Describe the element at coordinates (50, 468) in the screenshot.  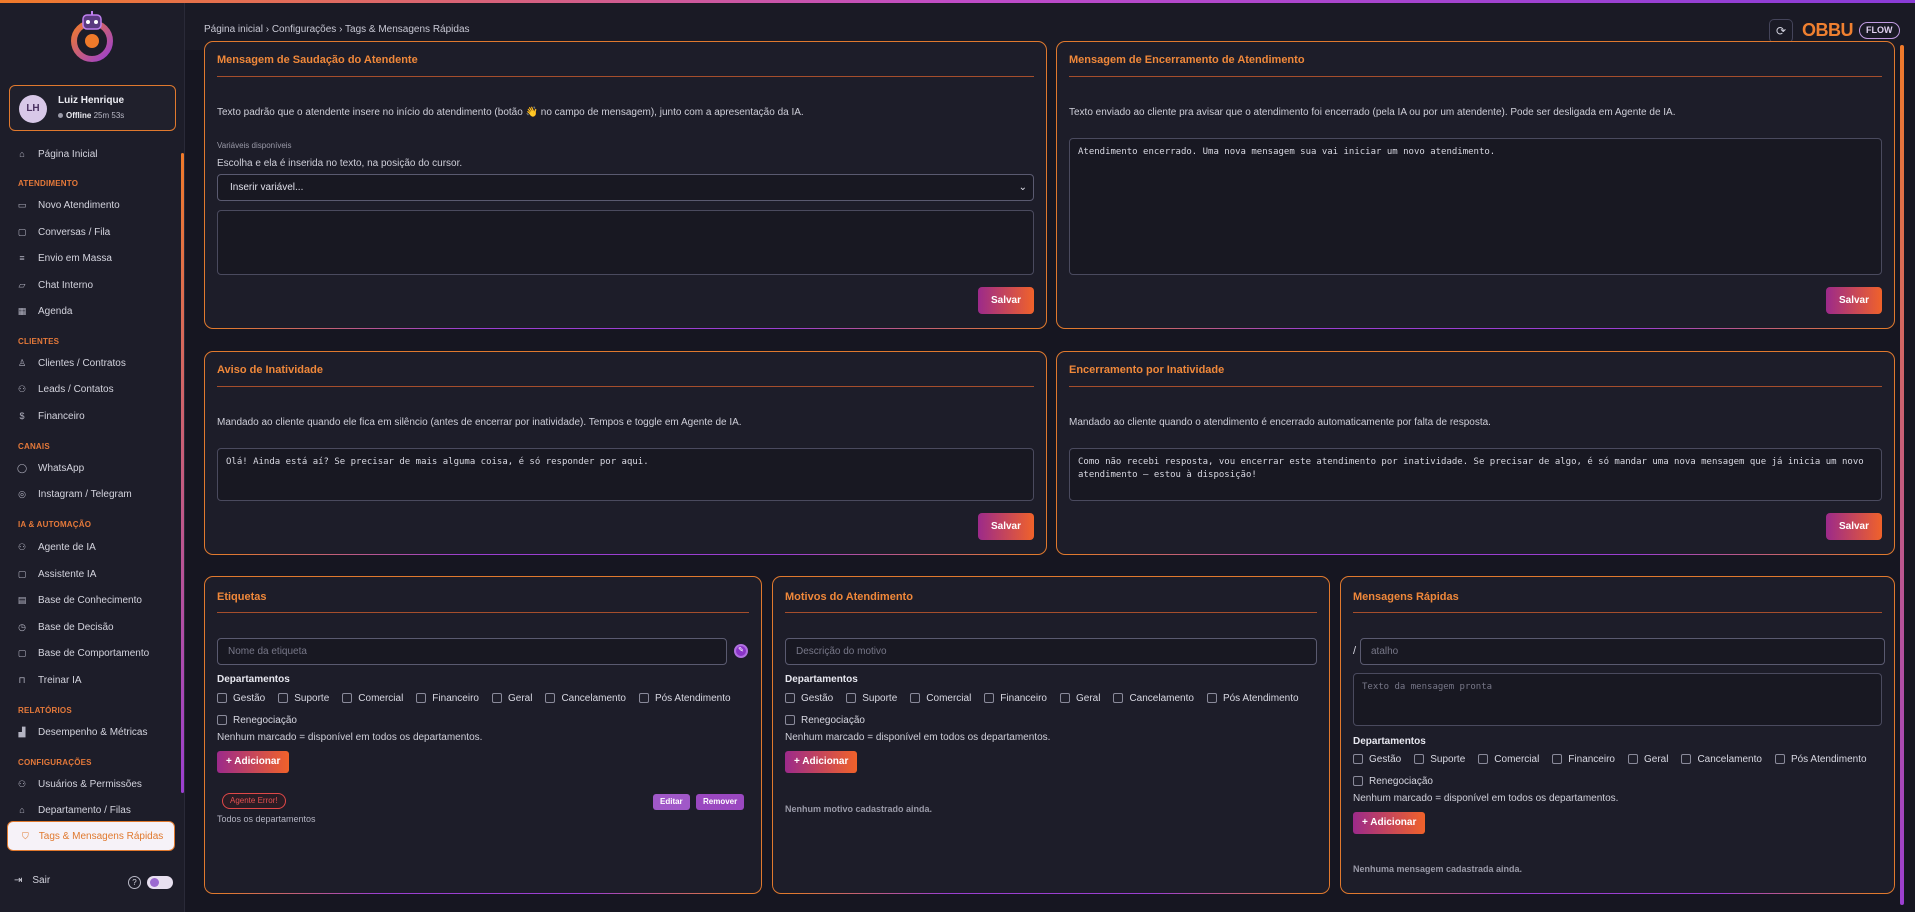
I see `sidebar-item-whatsapp: ◯ WhatsApp` at that location.